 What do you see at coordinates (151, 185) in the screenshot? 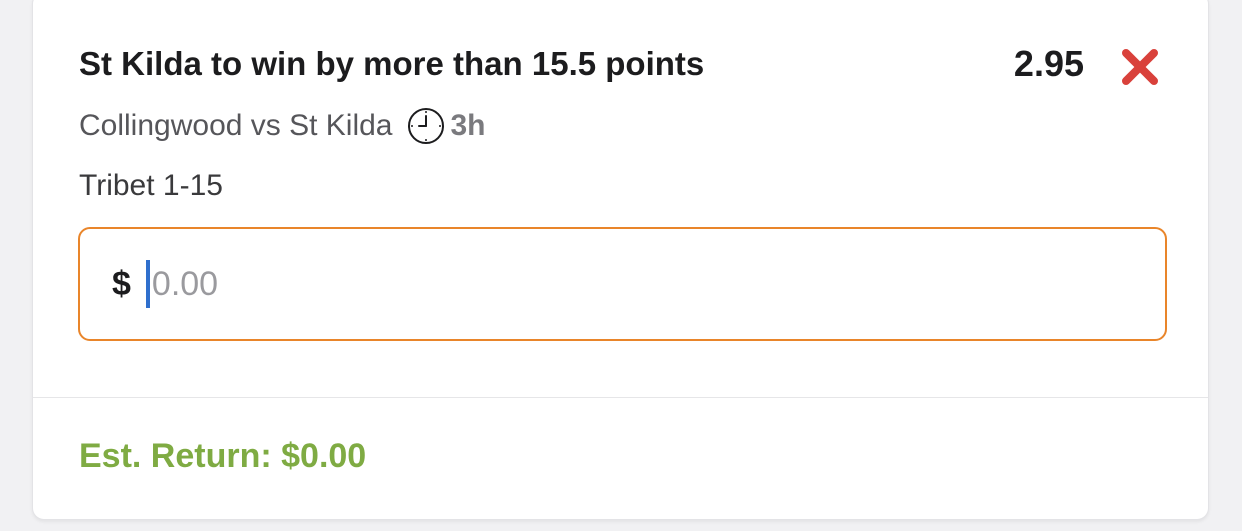
I see `market-name: Tribet 1-15` at bounding box center [151, 185].